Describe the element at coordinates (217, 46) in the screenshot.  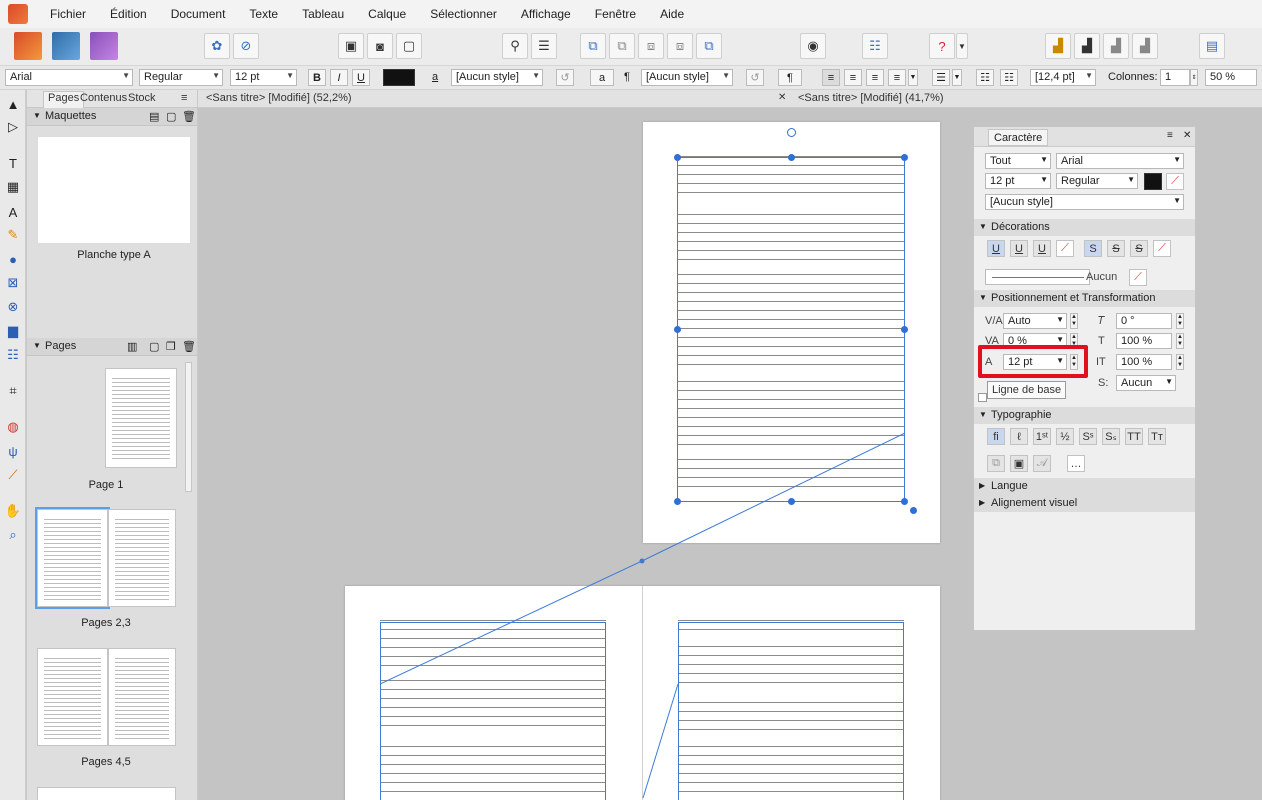
I see `preflight-icon: ✿` at that location.